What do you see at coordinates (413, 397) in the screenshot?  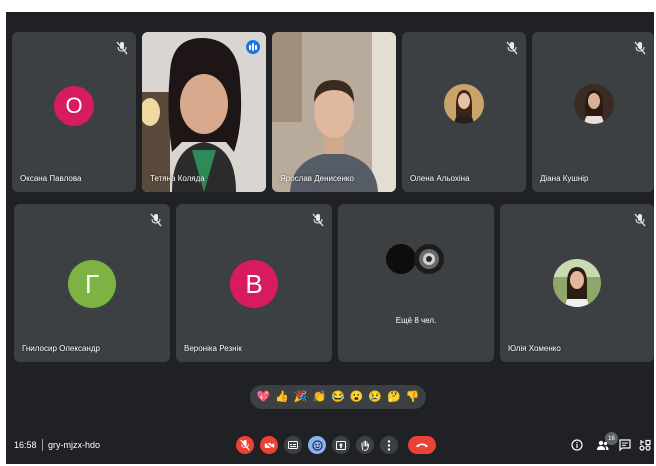 I see `reaction-thumbs-down: 👎` at bounding box center [413, 397].